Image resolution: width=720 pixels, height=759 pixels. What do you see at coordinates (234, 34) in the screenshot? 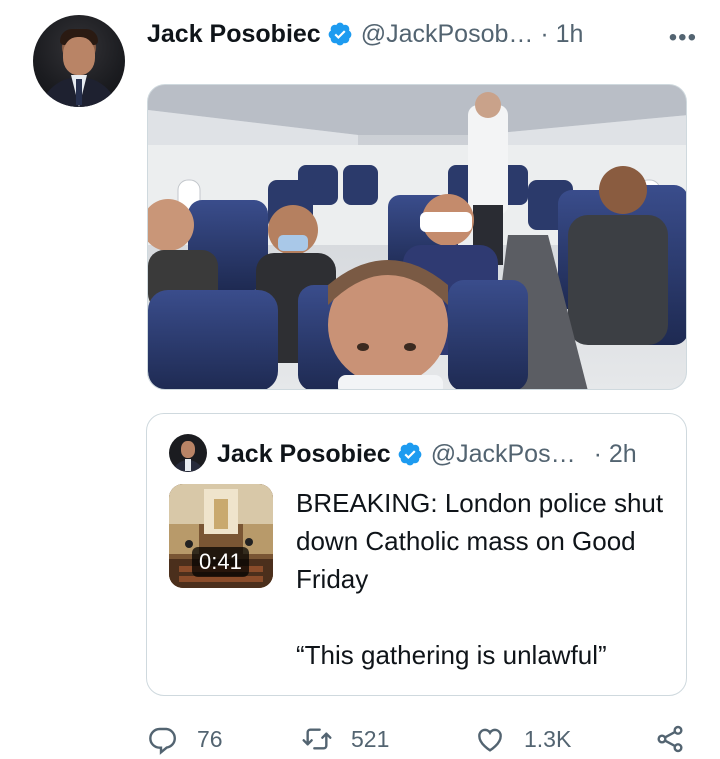
I see `author-name: Jack Posobiec` at bounding box center [234, 34].